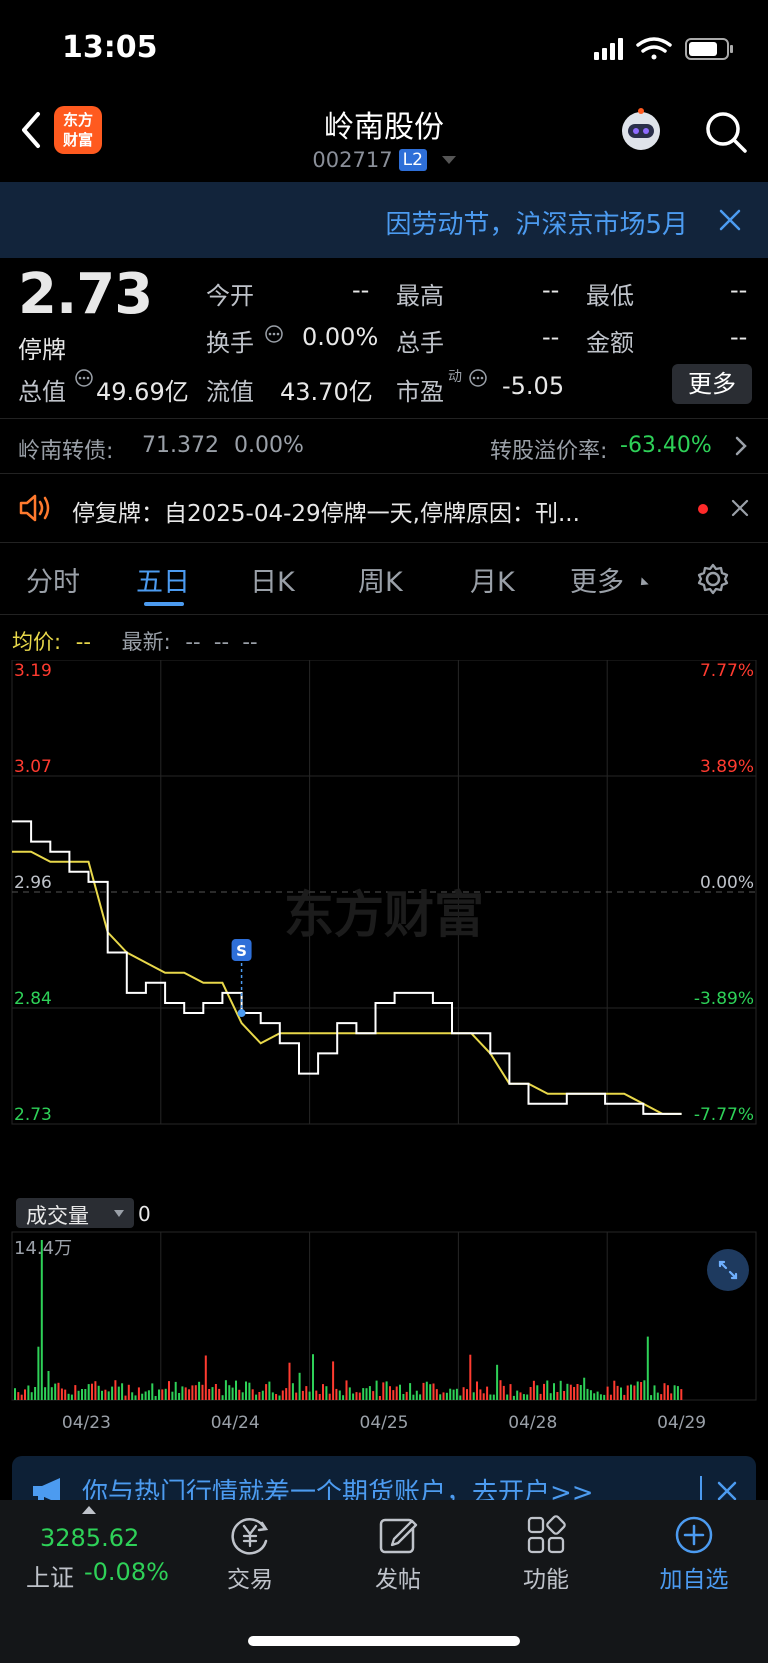 This screenshot has width=768, height=1663. Describe the element at coordinates (384, 1339) in the screenshot. I see `volume-chart: 04/23 04/24 04/25 04/28 04/29` at that location.